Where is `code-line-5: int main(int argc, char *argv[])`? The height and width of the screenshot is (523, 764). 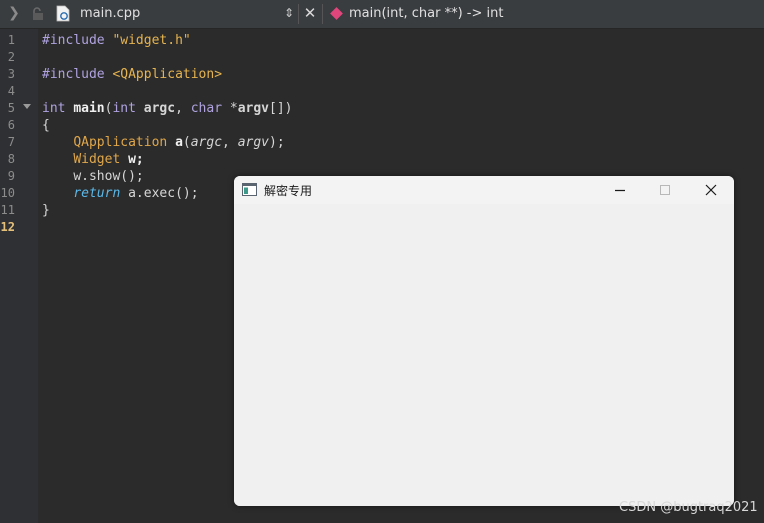
code-line-5: int main(int argc, char *argv[]) is located at coordinates (167, 108).